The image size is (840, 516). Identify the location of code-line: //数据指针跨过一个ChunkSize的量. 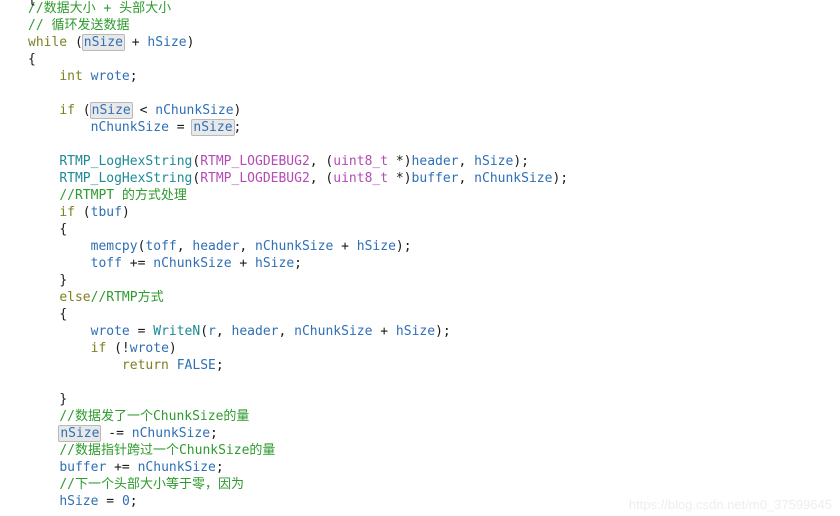
(420, 450).